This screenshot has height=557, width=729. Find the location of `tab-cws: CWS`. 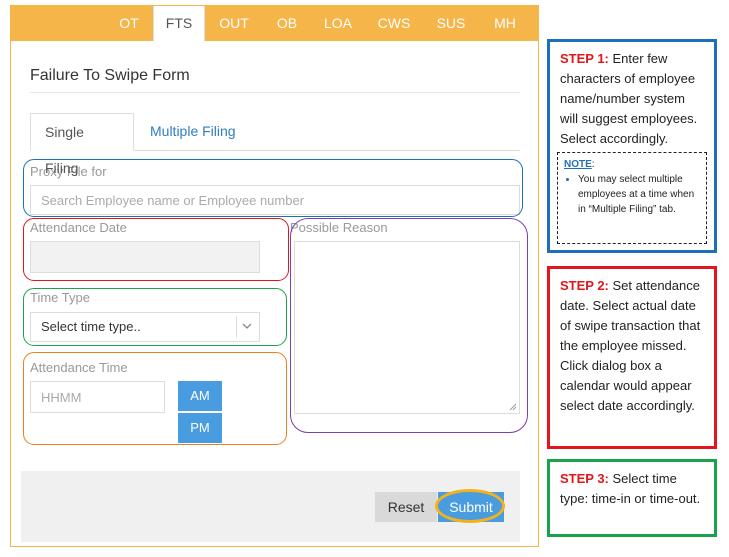

tab-cws: CWS is located at coordinates (394, 23).